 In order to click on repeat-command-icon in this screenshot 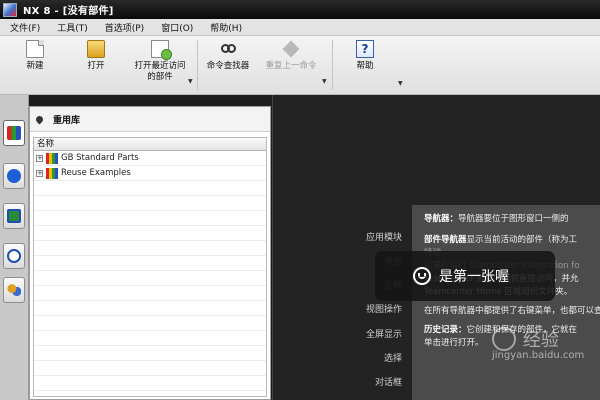, I will do `click(291, 49)`.